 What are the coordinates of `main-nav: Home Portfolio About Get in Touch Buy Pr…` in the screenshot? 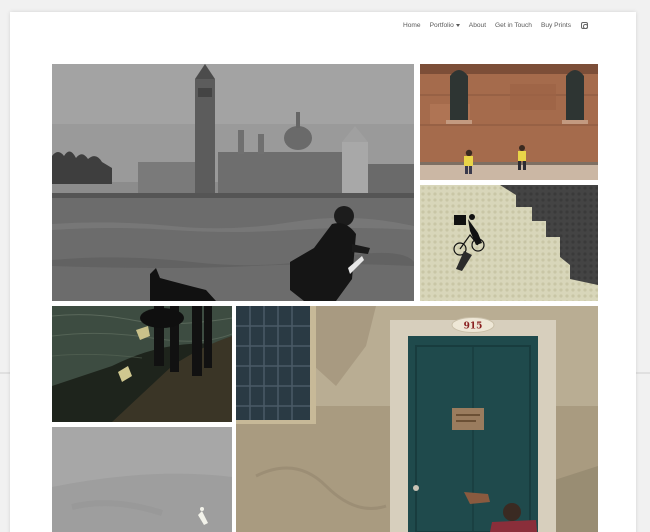 It's located at (491, 25).